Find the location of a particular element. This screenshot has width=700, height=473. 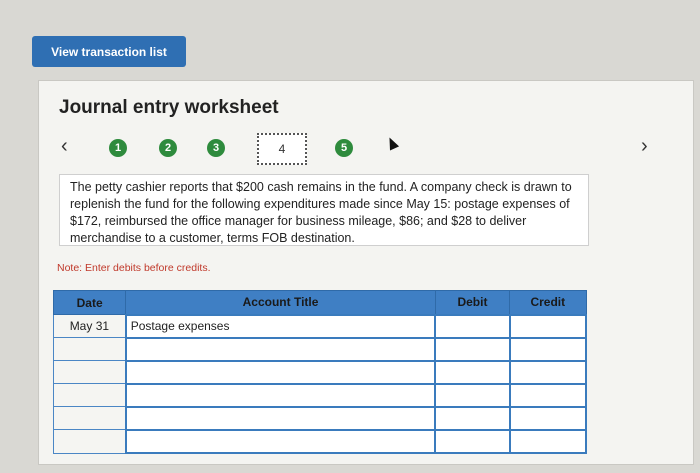

step-5-button: 5 is located at coordinates (344, 148).